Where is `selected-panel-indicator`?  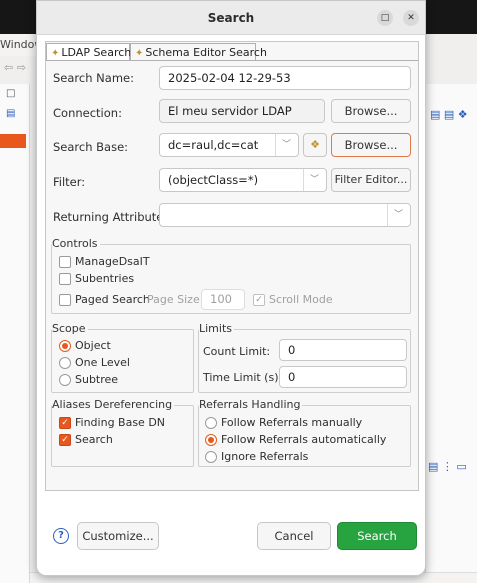 selected-panel-indicator is located at coordinates (13, 141).